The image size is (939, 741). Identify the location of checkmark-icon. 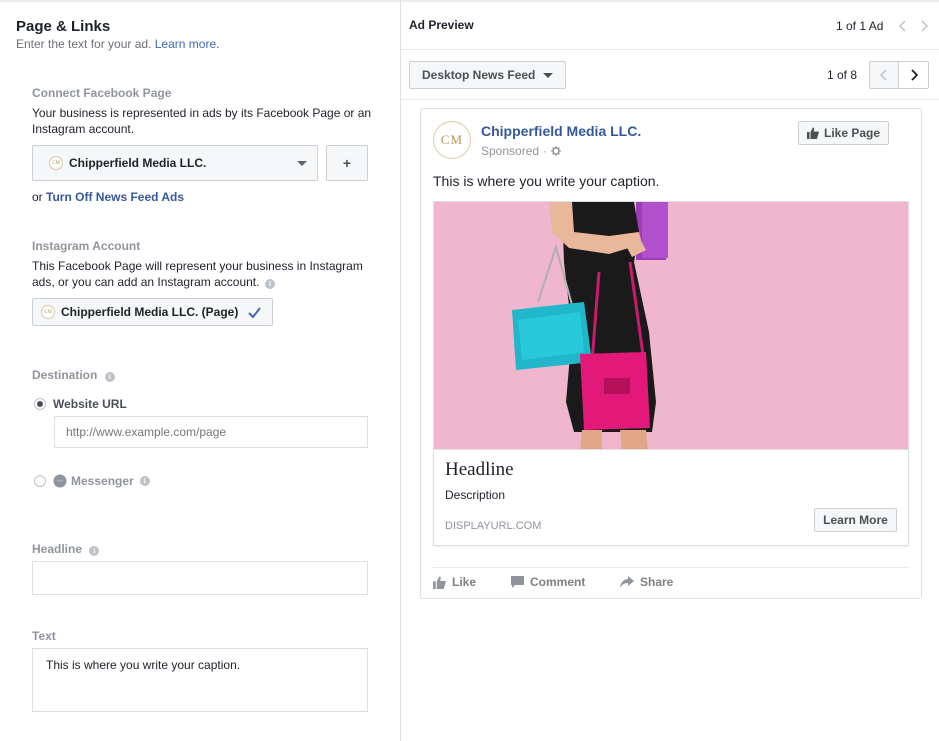
(254, 312).